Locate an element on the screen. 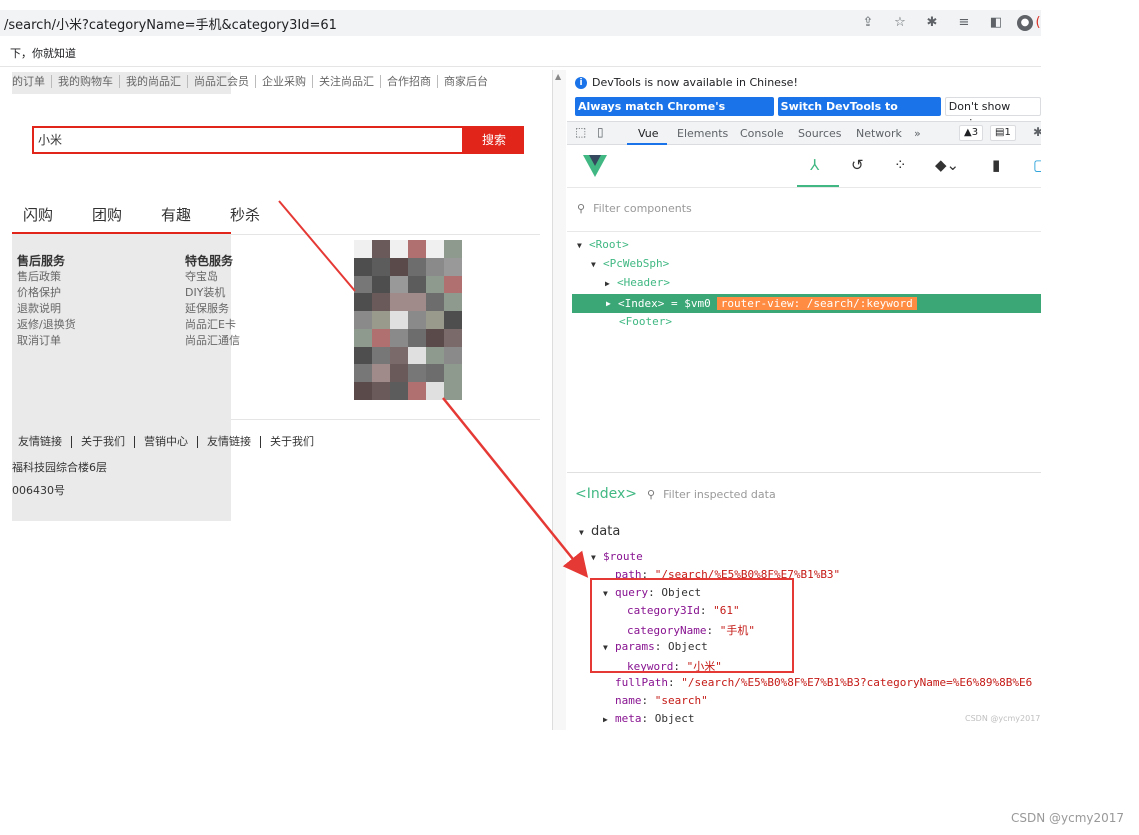 Image resolution: width=1139 pixels, height=835 pixels. warnings-badge: ▲3 is located at coordinates (971, 133).